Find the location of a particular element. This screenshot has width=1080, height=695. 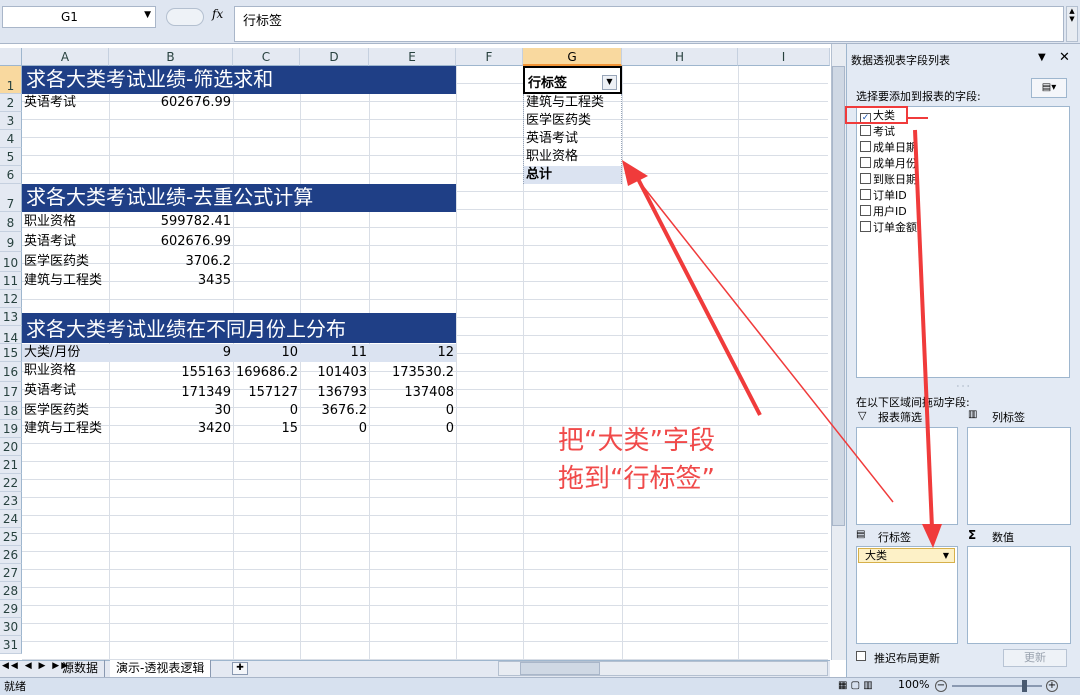

row-header: 8 is located at coordinates (11, 222).